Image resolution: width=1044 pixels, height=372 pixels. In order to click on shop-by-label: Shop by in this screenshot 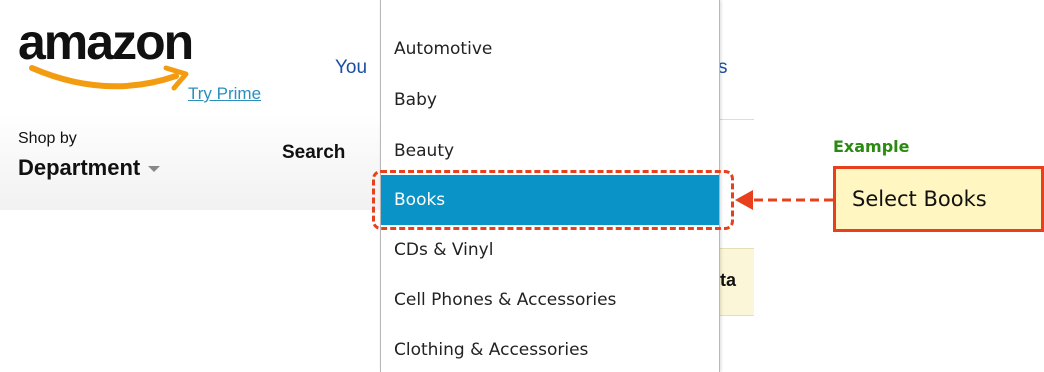, I will do `click(47, 138)`.